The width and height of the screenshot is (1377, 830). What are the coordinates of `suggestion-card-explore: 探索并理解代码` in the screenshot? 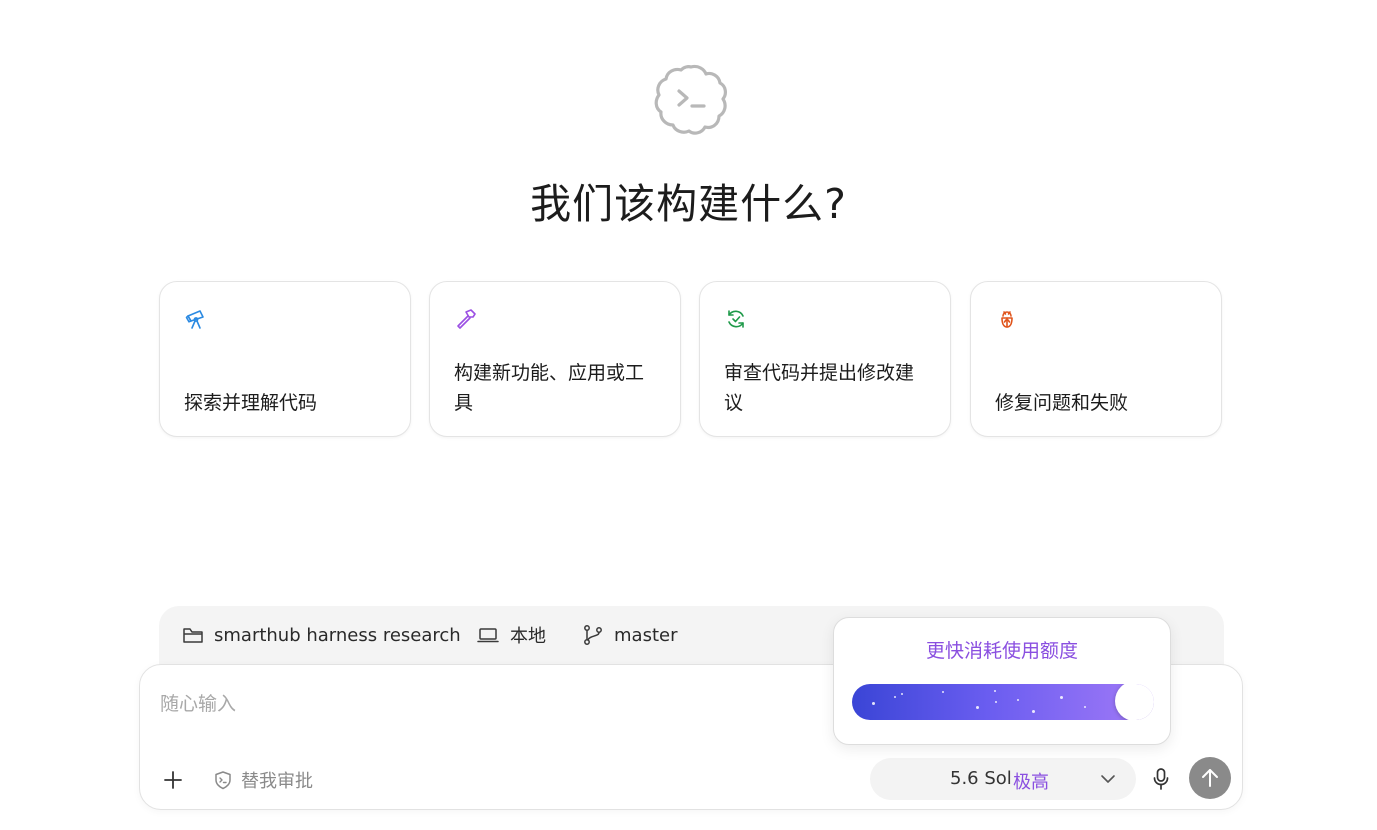 It's located at (285, 359).